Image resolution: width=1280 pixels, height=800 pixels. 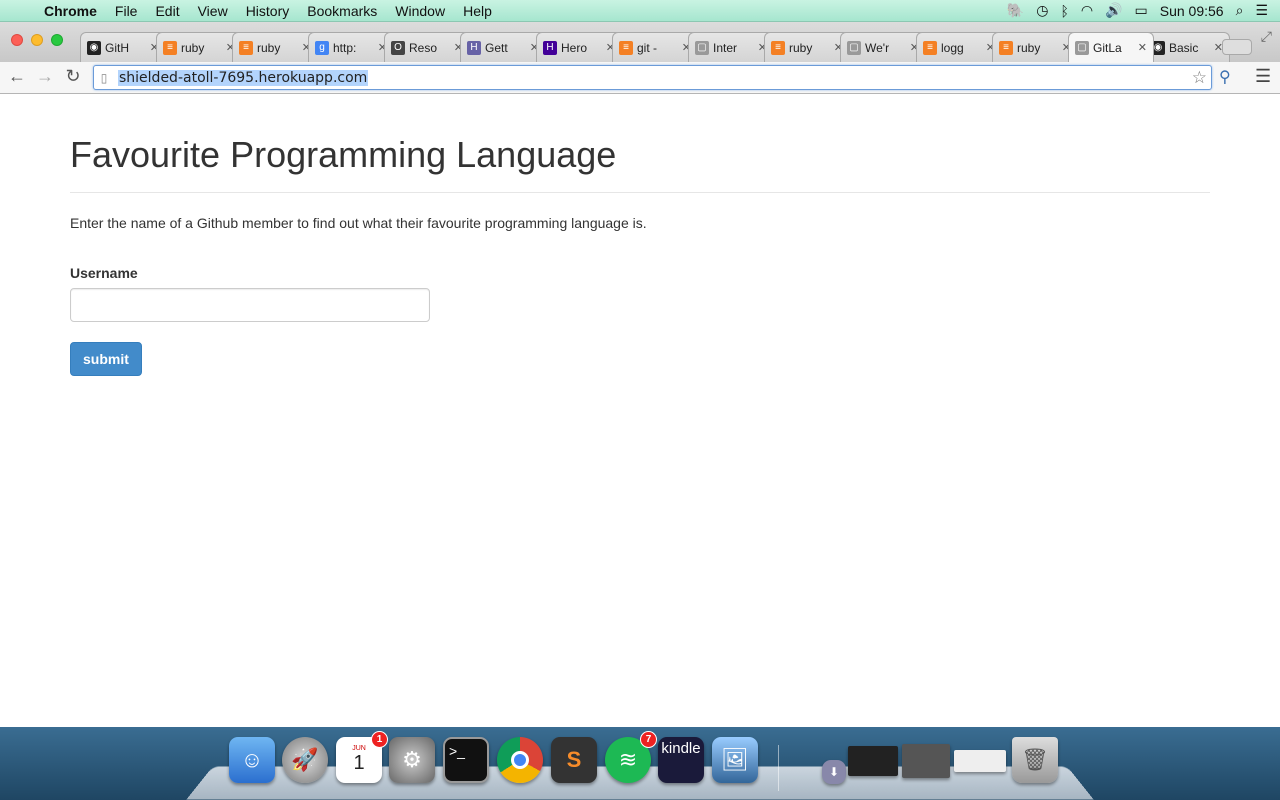 What do you see at coordinates (1225, 77) in the screenshot?
I see `extension-icon: ⚲` at bounding box center [1225, 77].